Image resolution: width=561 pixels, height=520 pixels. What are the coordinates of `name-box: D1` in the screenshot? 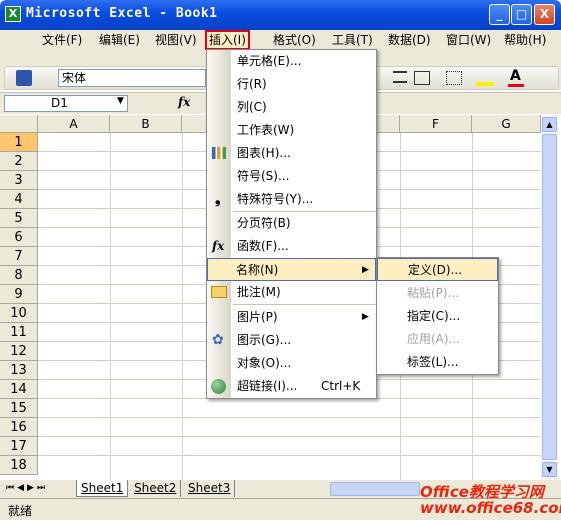 It's located at (66, 103).